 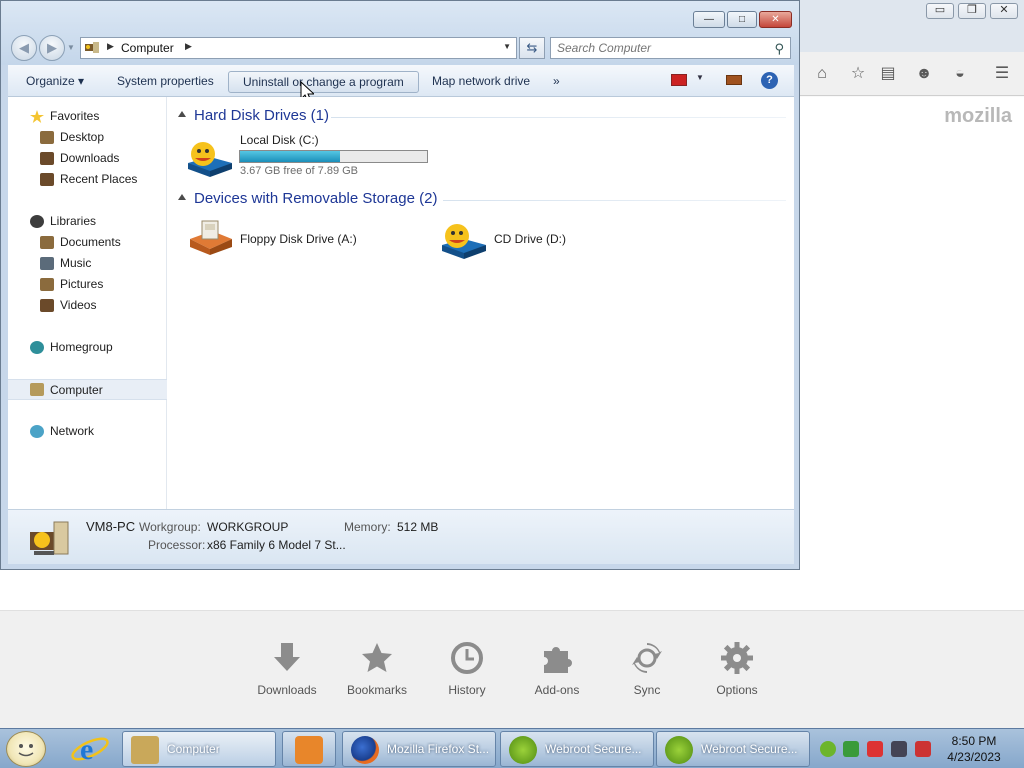 I want to click on launcher-sync: Sync, so click(x=647, y=669).